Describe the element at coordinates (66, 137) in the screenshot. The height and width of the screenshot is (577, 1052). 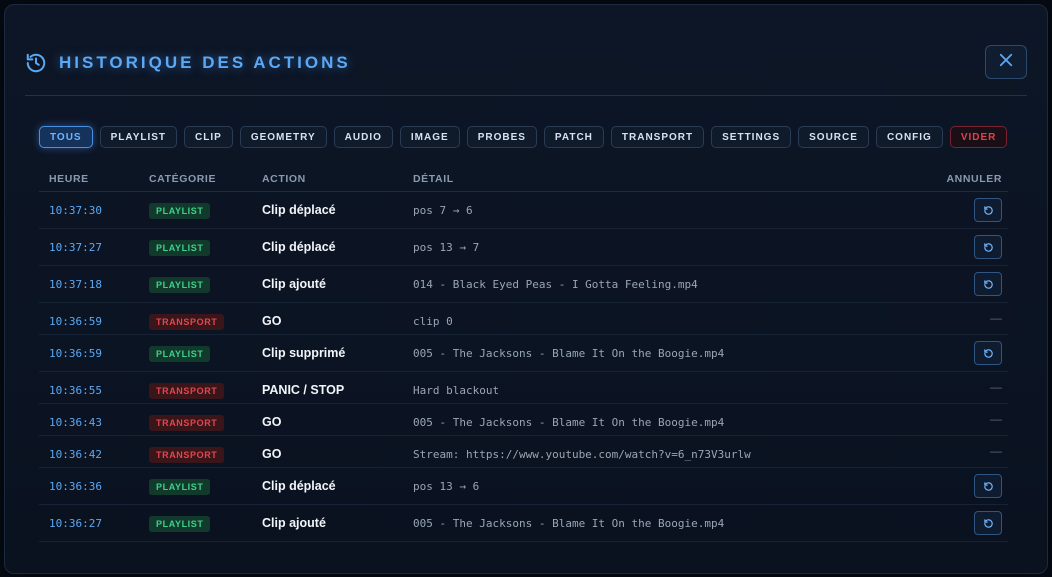
I see `filter-chip-tous: TOUS` at that location.